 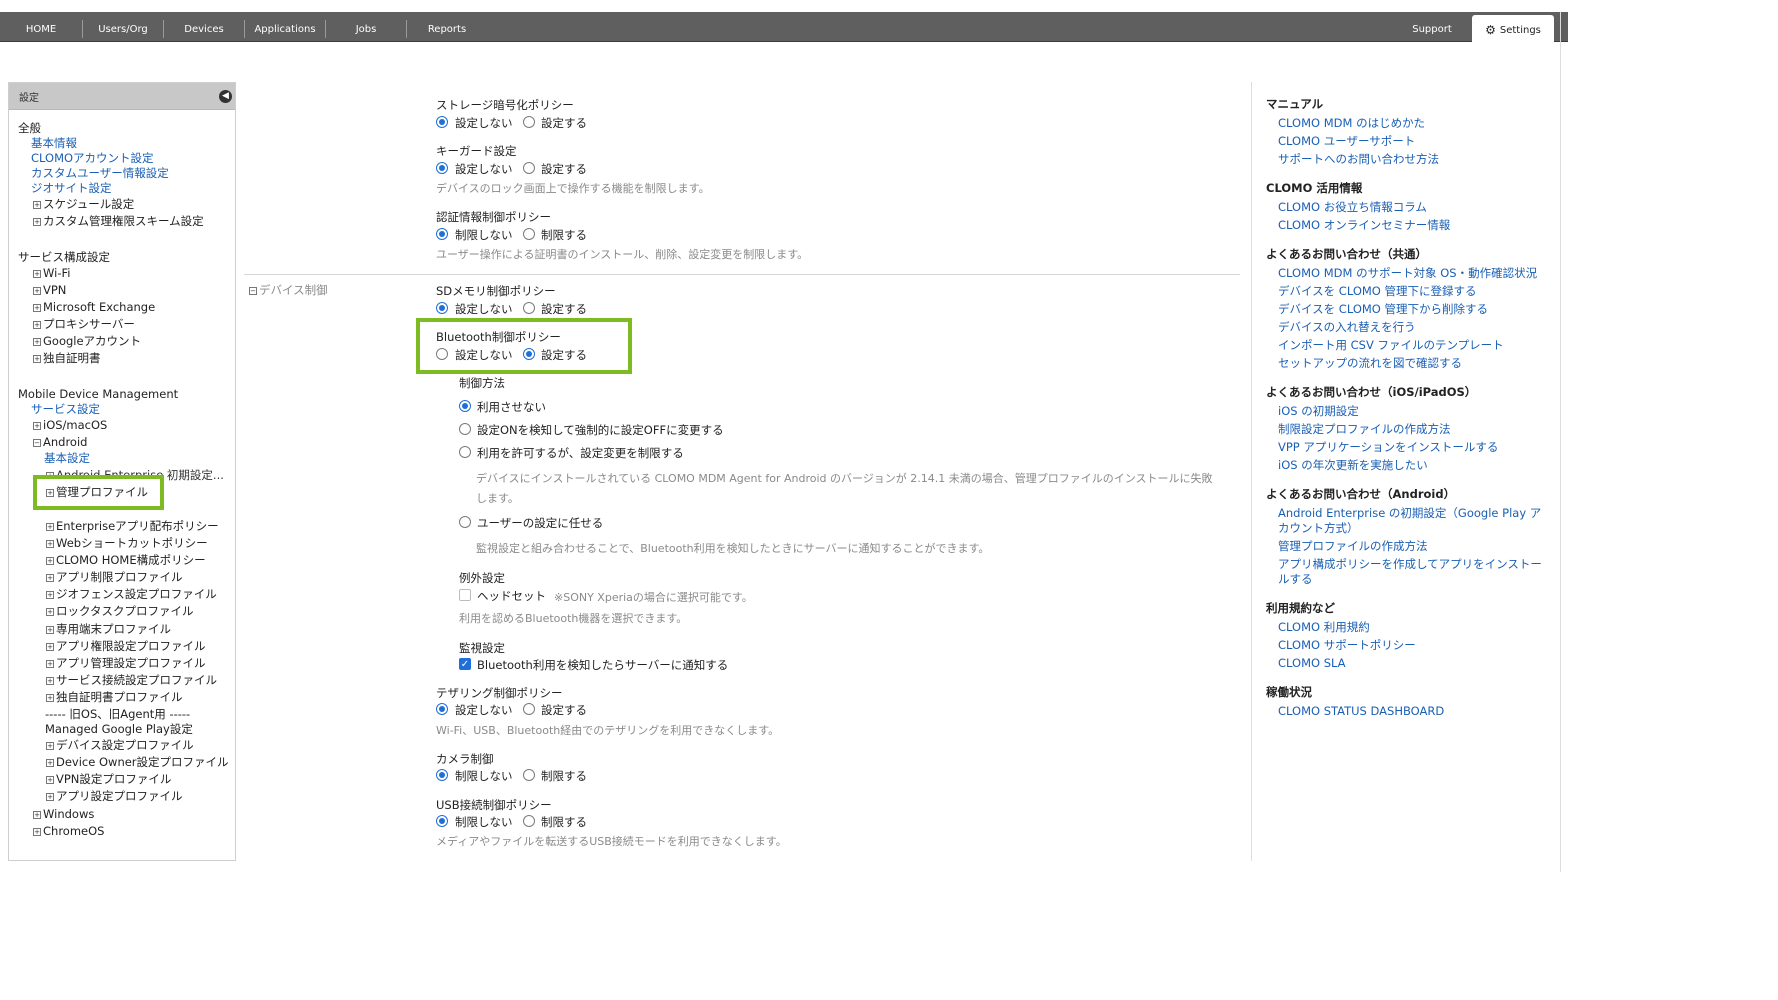 I want to click on keyguard-off-radio, so click(x=442, y=168).